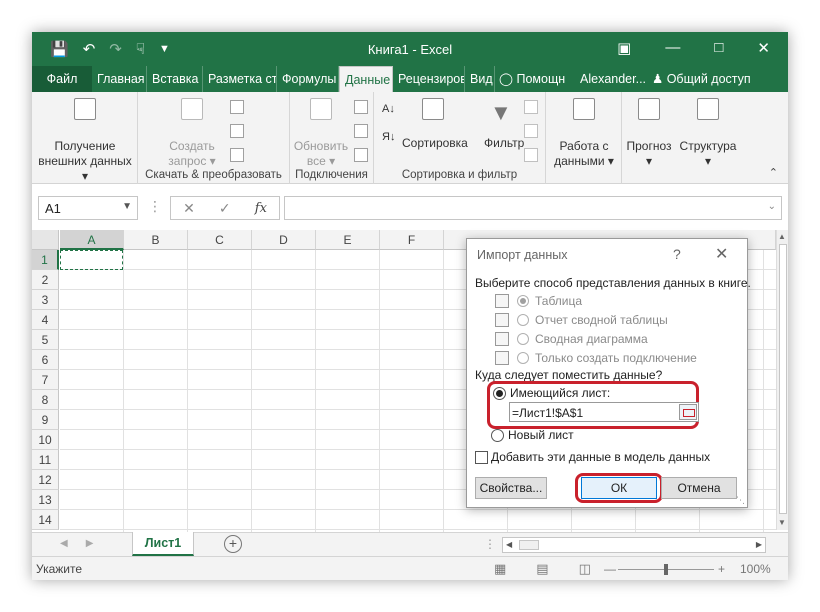 This screenshot has width=820, height=612. What do you see at coordinates (85, 141) in the screenshot?
I see `get-external-data-button: Получение внешних данных ▾` at bounding box center [85, 141].